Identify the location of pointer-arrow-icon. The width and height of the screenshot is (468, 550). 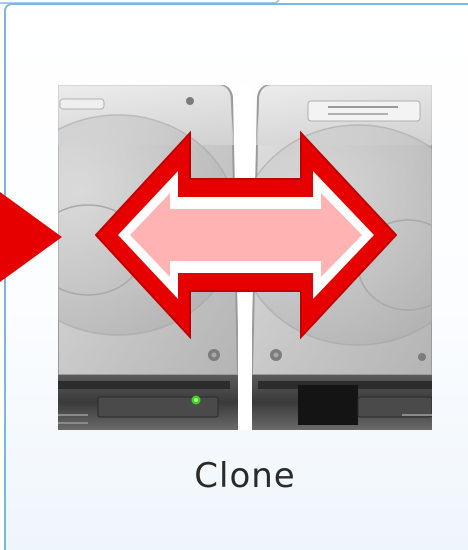
(40, 239).